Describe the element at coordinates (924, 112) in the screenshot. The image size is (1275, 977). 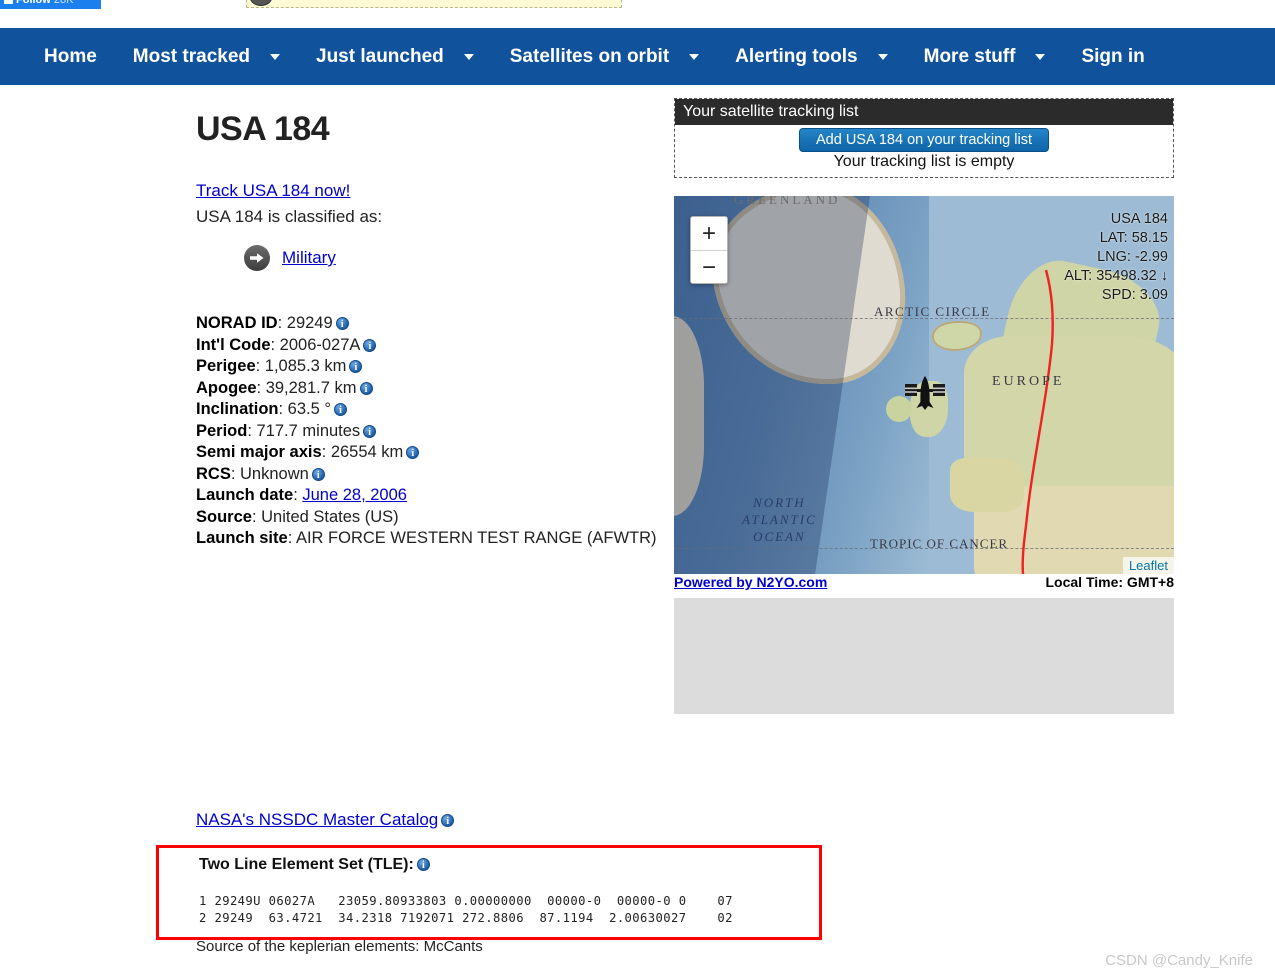
I see `tracking-list-header: Your satellite tracking list` at that location.